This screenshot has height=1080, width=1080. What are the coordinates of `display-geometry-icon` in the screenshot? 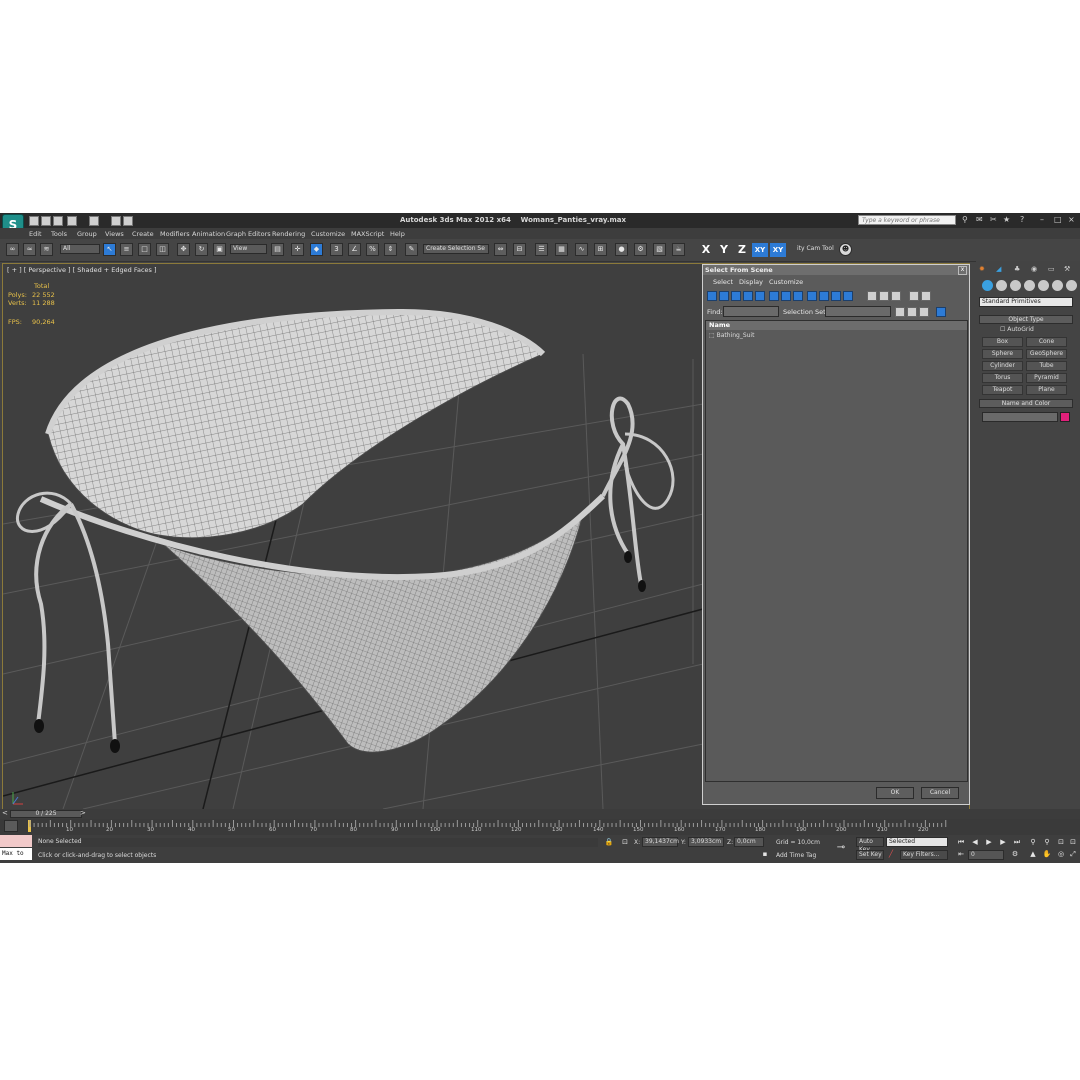 It's located at (712, 296).